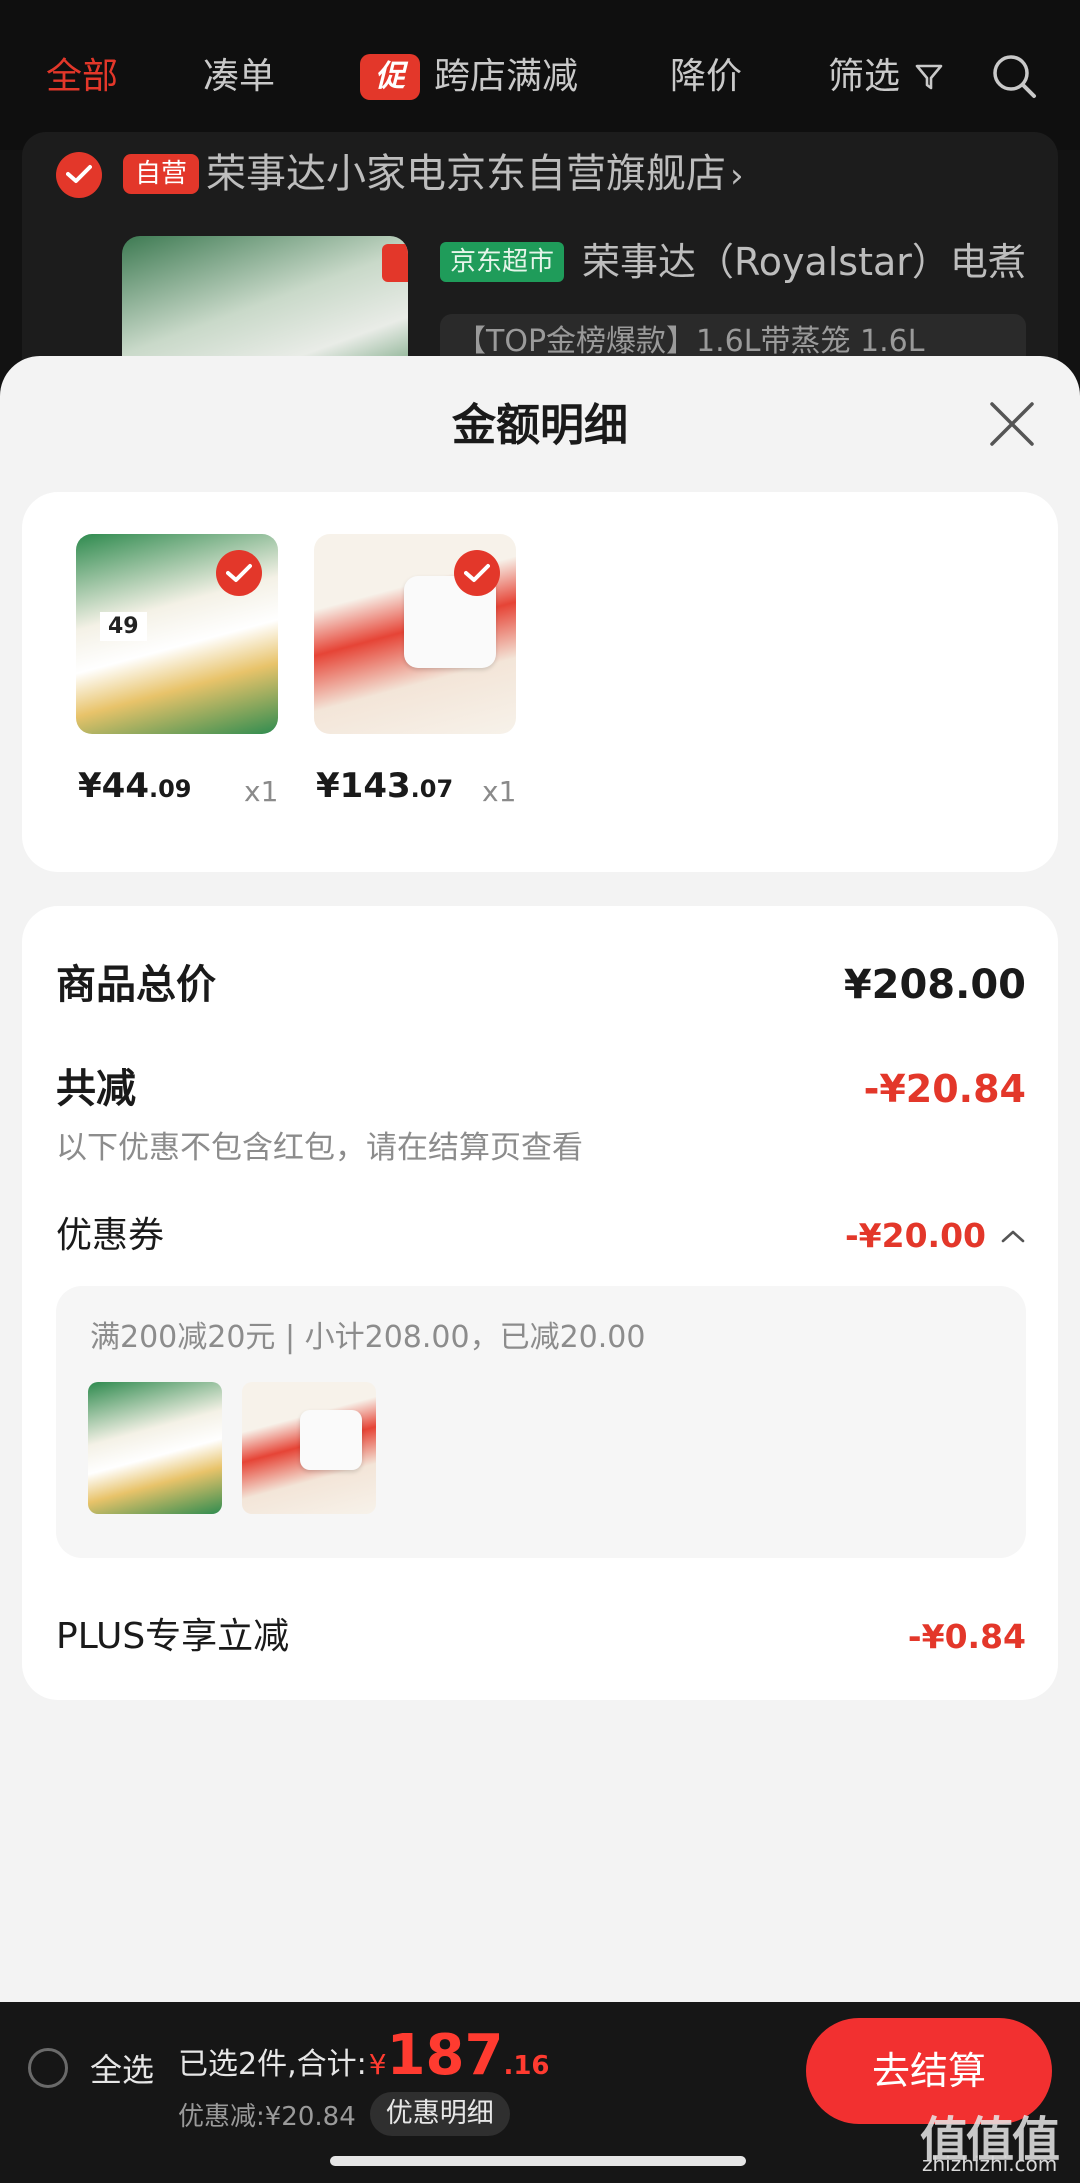 The image size is (1080, 2183). What do you see at coordinates (239, 77) in the screenshot?
I see `tab-combine: 凑单` at bounding box center [239, 77].